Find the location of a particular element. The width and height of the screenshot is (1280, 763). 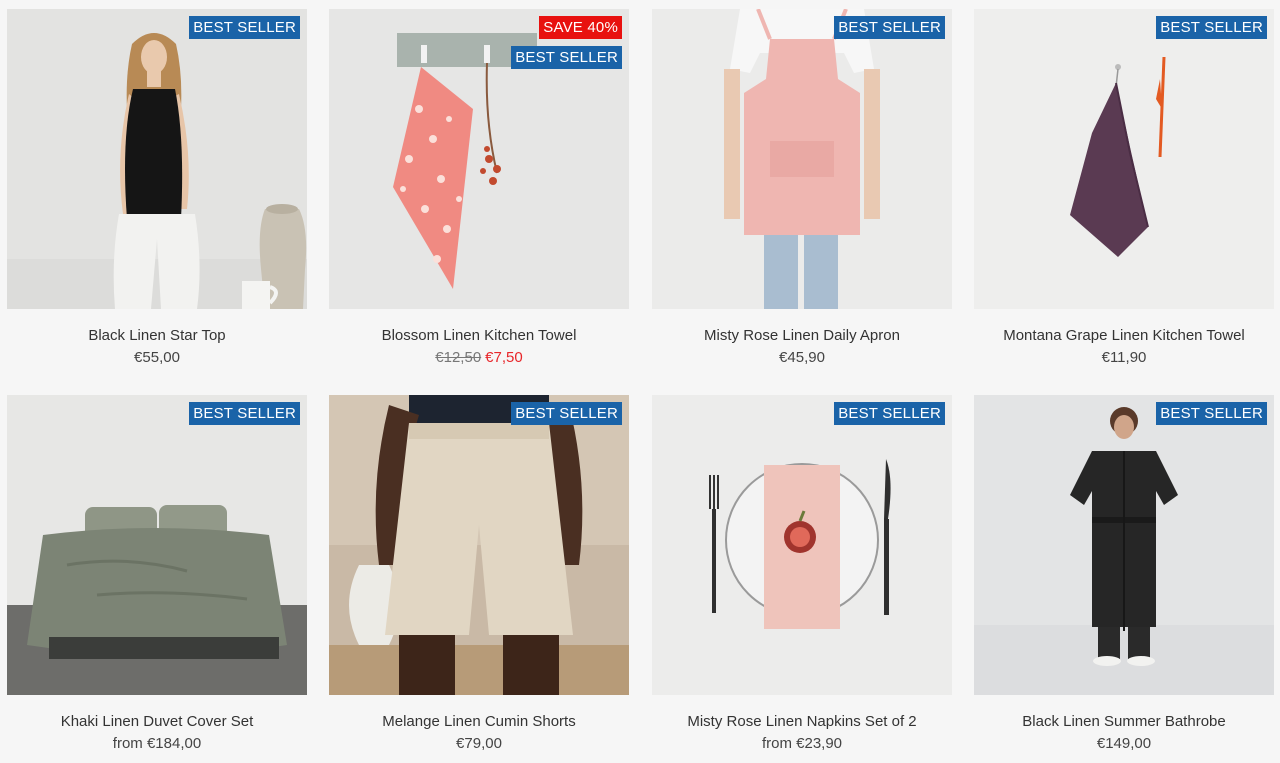

khaki-duvet-bed-photo is located at coordinates (157, 545).